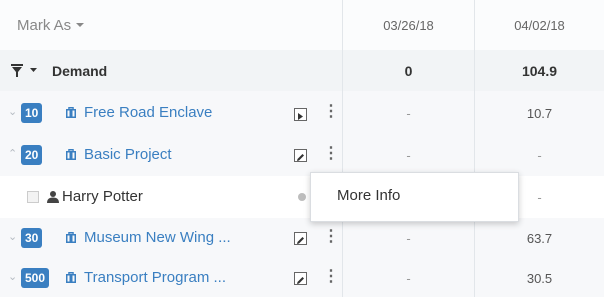 Image resolution: width=604 pixels, height=297 pixels. Describe the element at coordinates (53, 197) in the screenshot. I see `person-icon` at that location.